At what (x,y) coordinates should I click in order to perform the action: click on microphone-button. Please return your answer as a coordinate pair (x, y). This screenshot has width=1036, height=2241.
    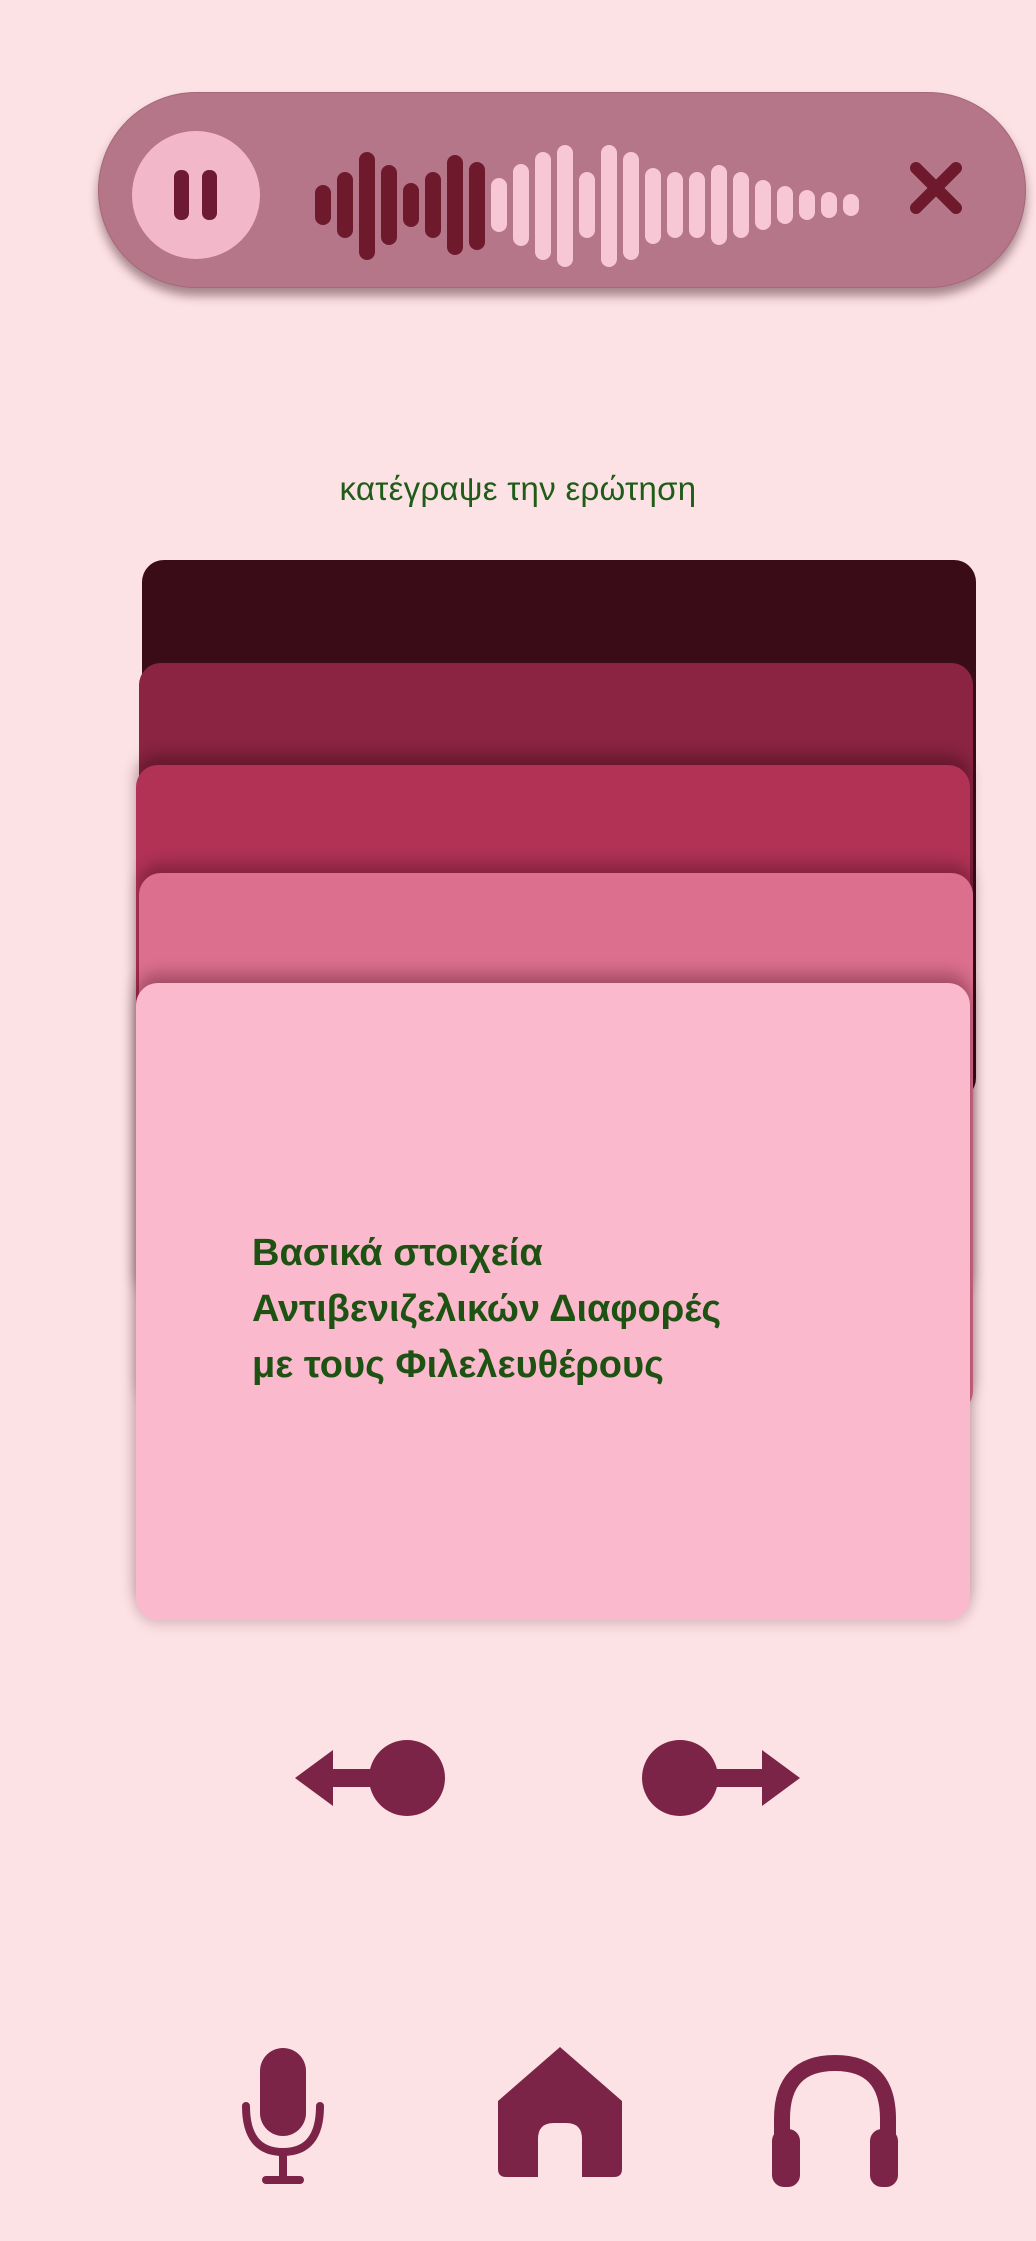
    Looking at the image, I should click on (283, 2118).